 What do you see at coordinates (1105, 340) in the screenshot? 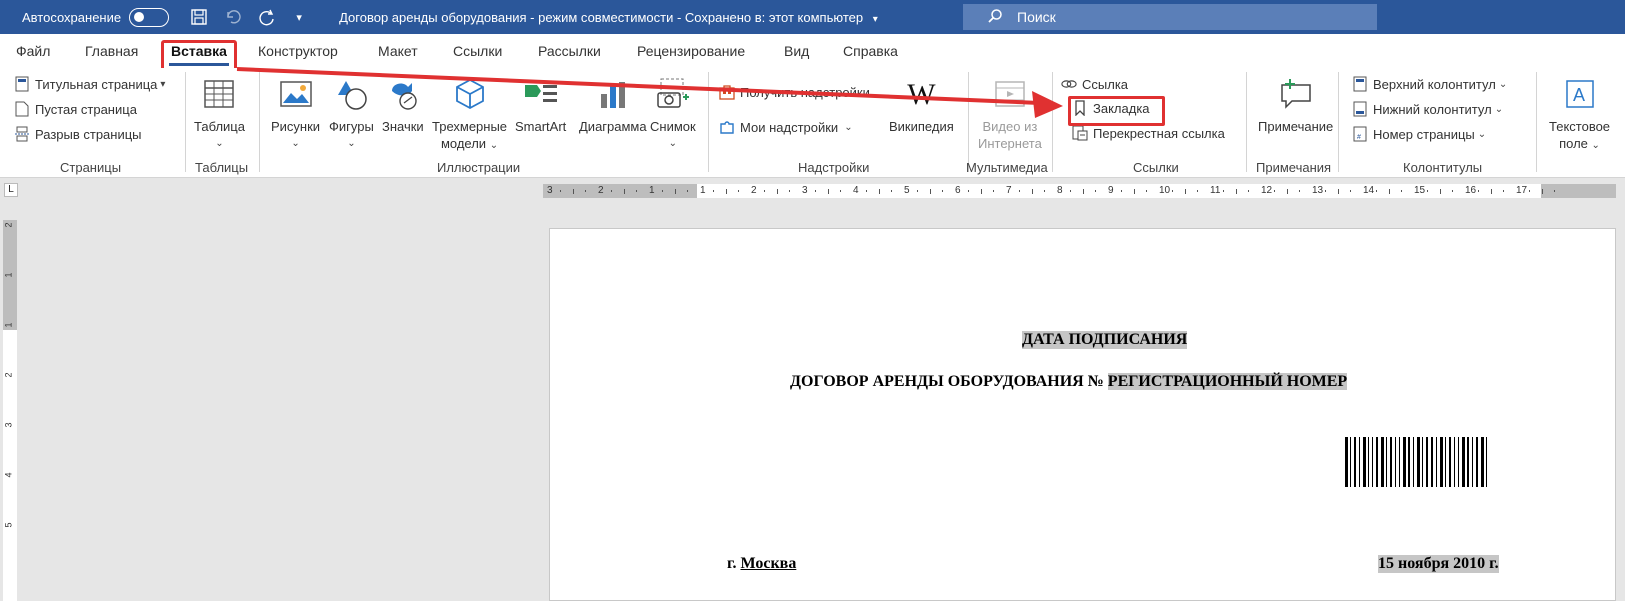
I see `signing-date-field: ДАТА ПОДПИСАНИЯ` at bounding box center [1105, 340].